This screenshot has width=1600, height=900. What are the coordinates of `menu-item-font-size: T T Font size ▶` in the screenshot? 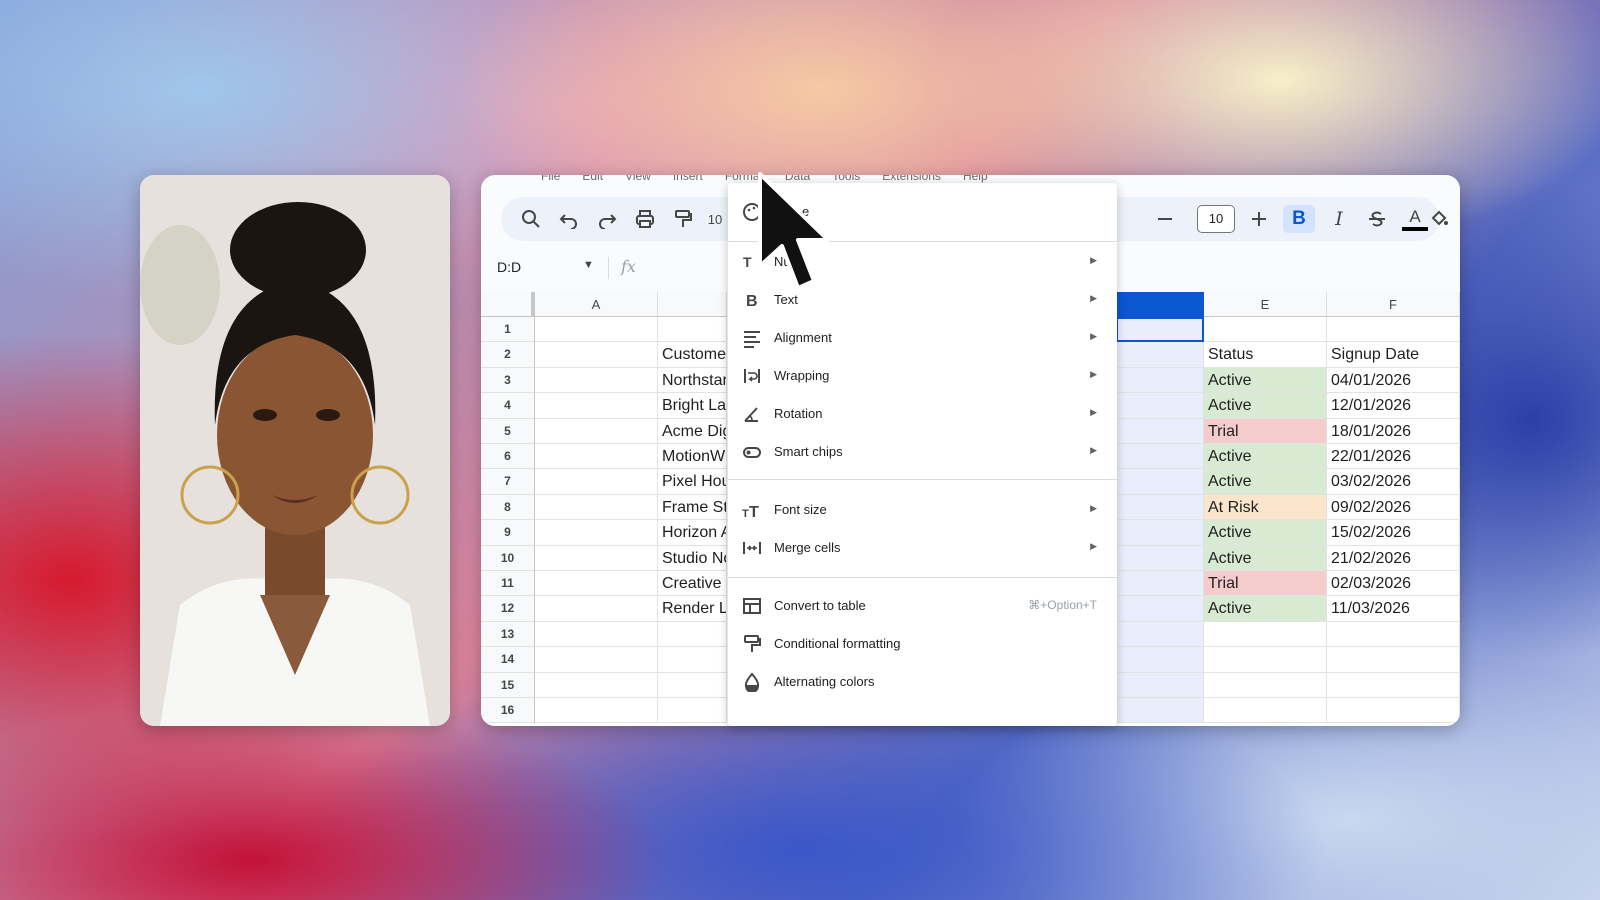 It's located at (922, 510).